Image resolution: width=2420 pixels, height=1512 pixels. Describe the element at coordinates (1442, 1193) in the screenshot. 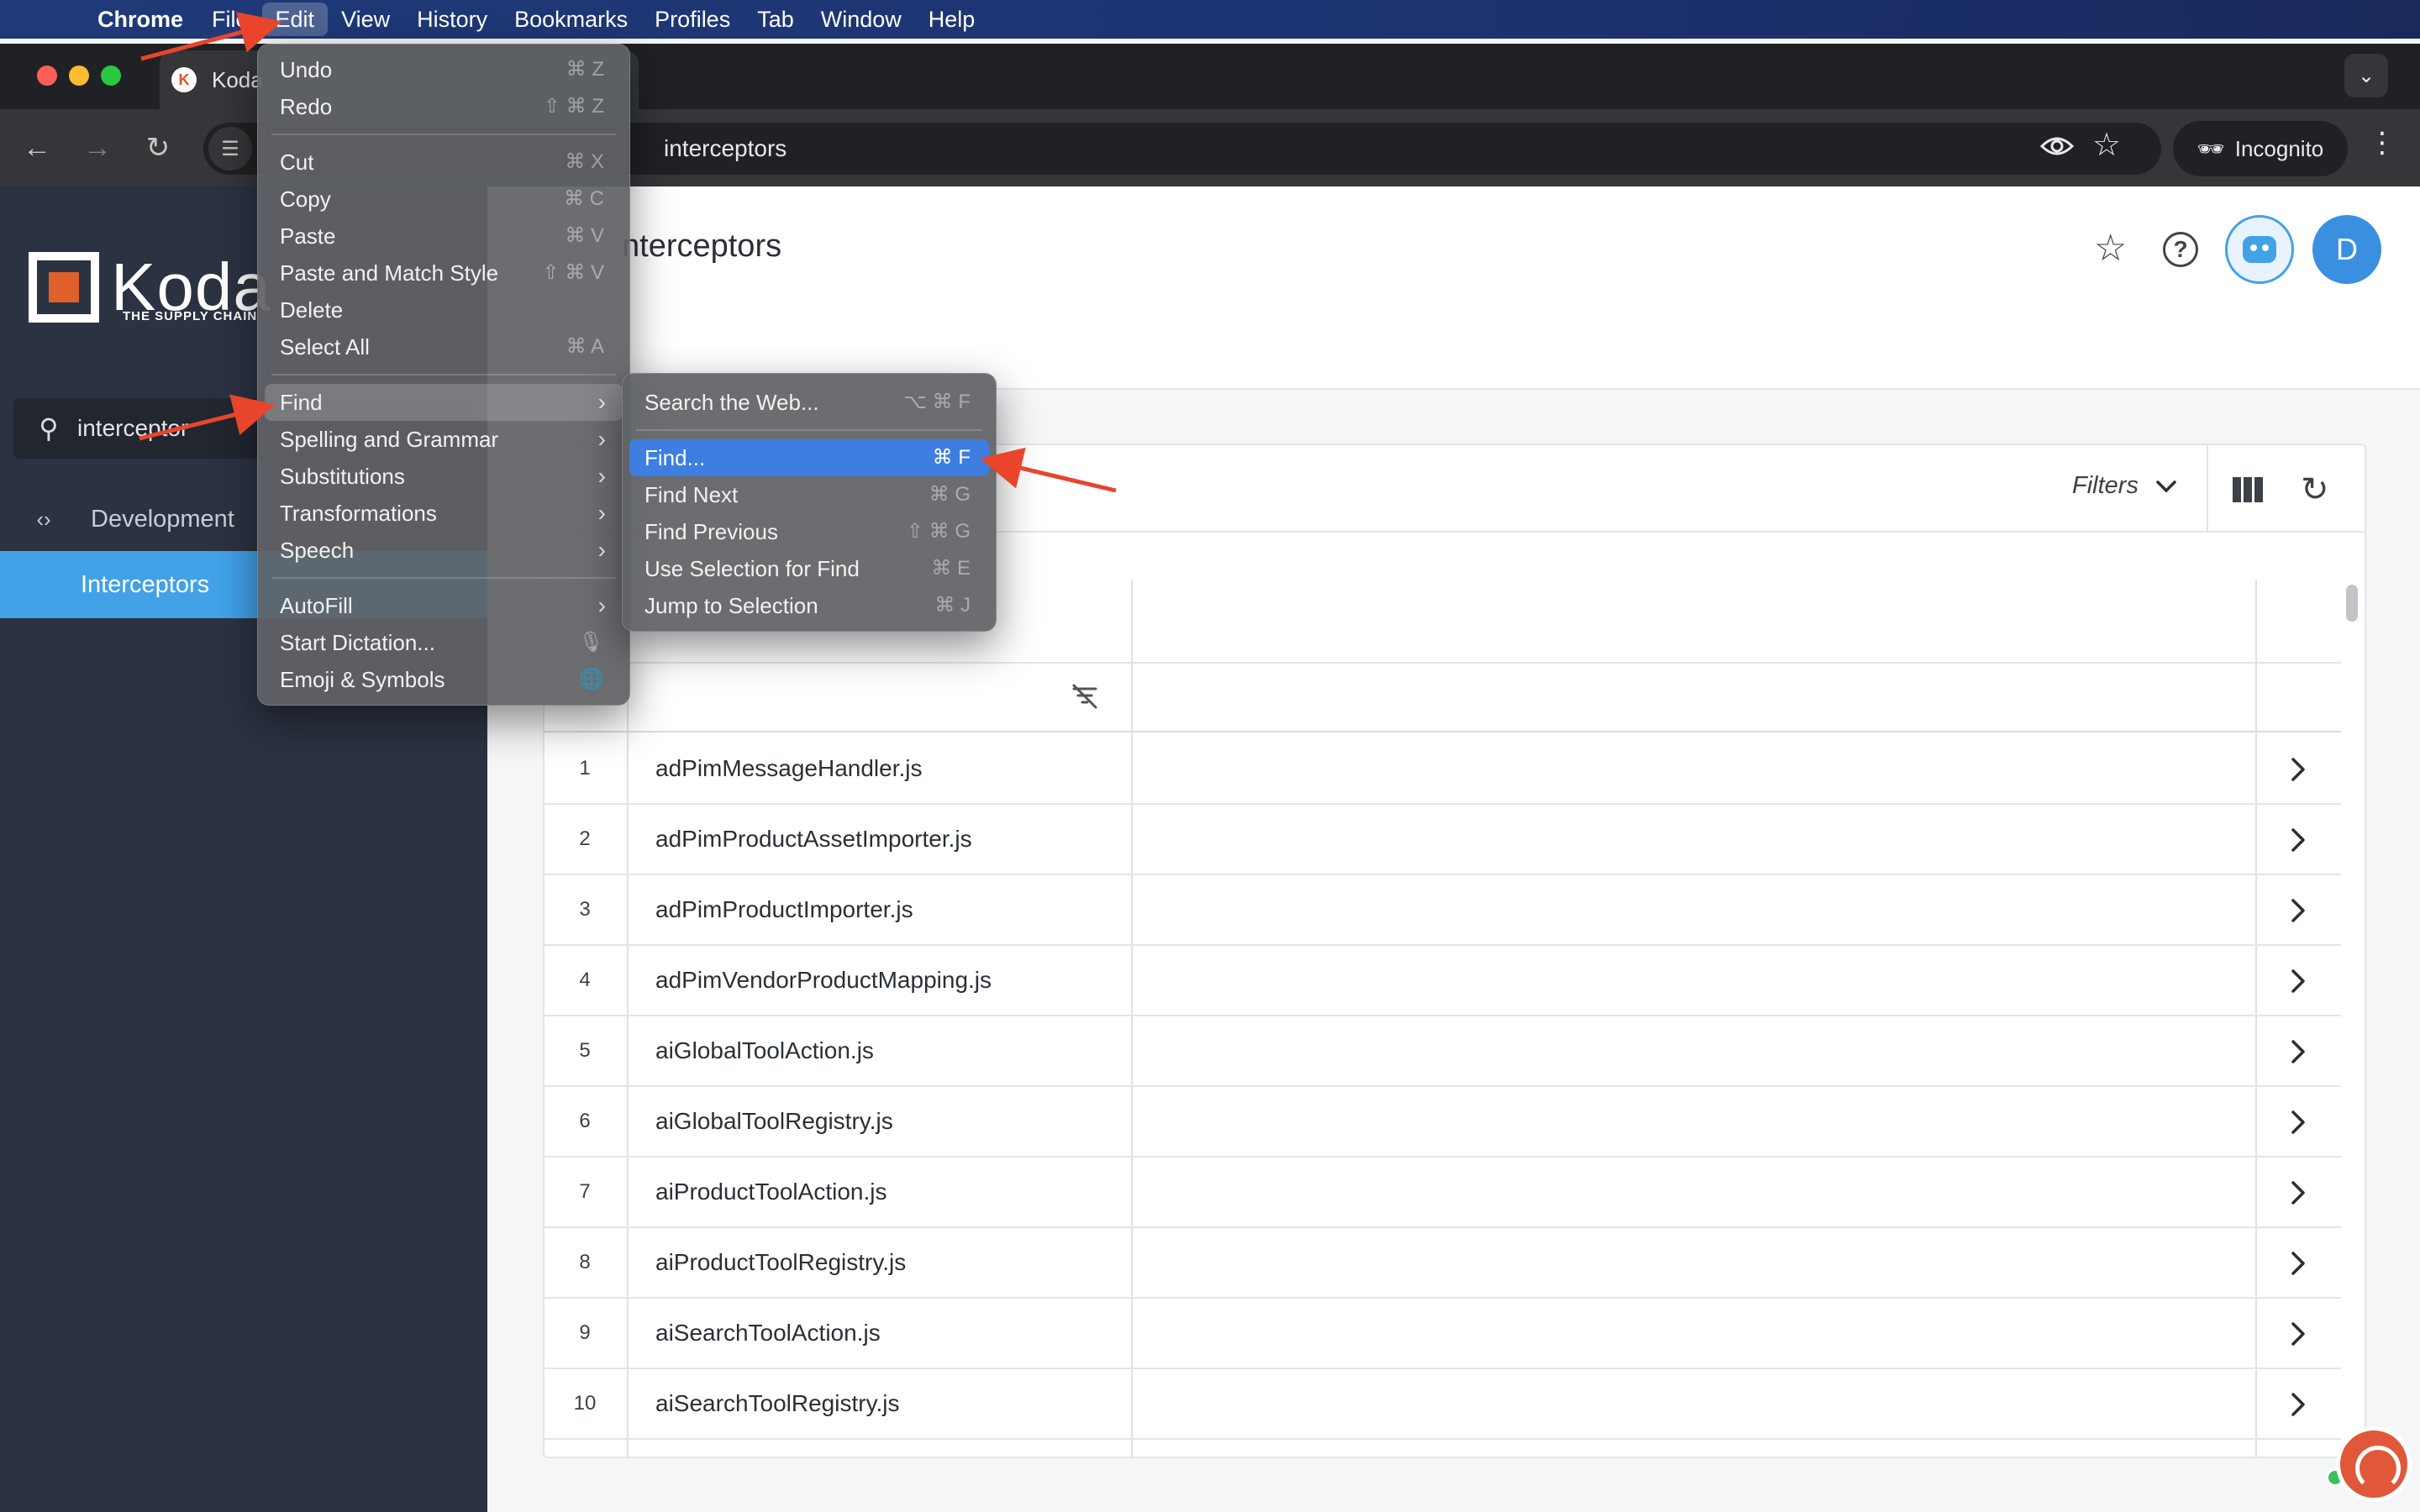

I see `table-row: 7 aiProductToolAction.js` at that location.